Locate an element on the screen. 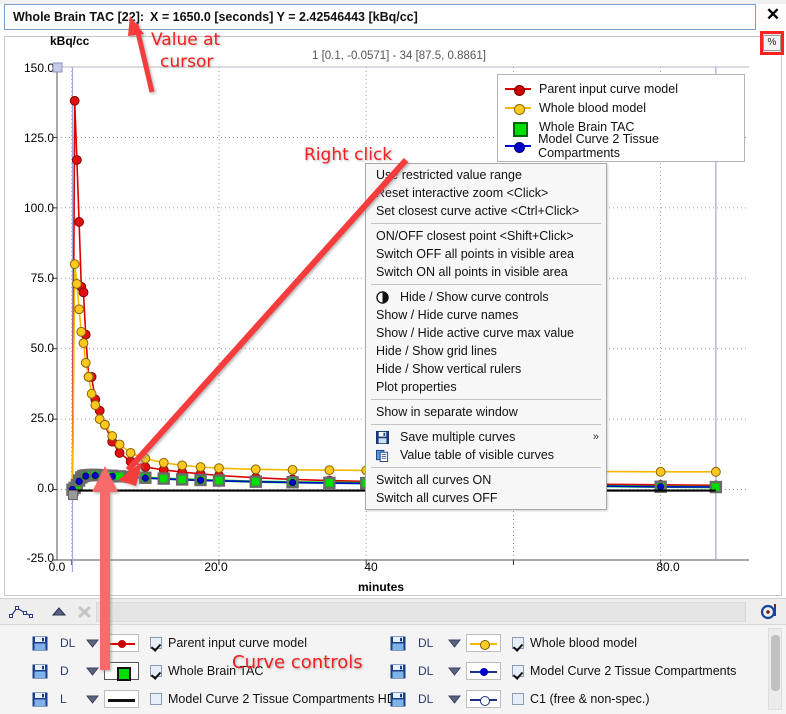  menu-item-value-table-of-visible-curves: Value table of visible curves is located at coordinates (486, 455).